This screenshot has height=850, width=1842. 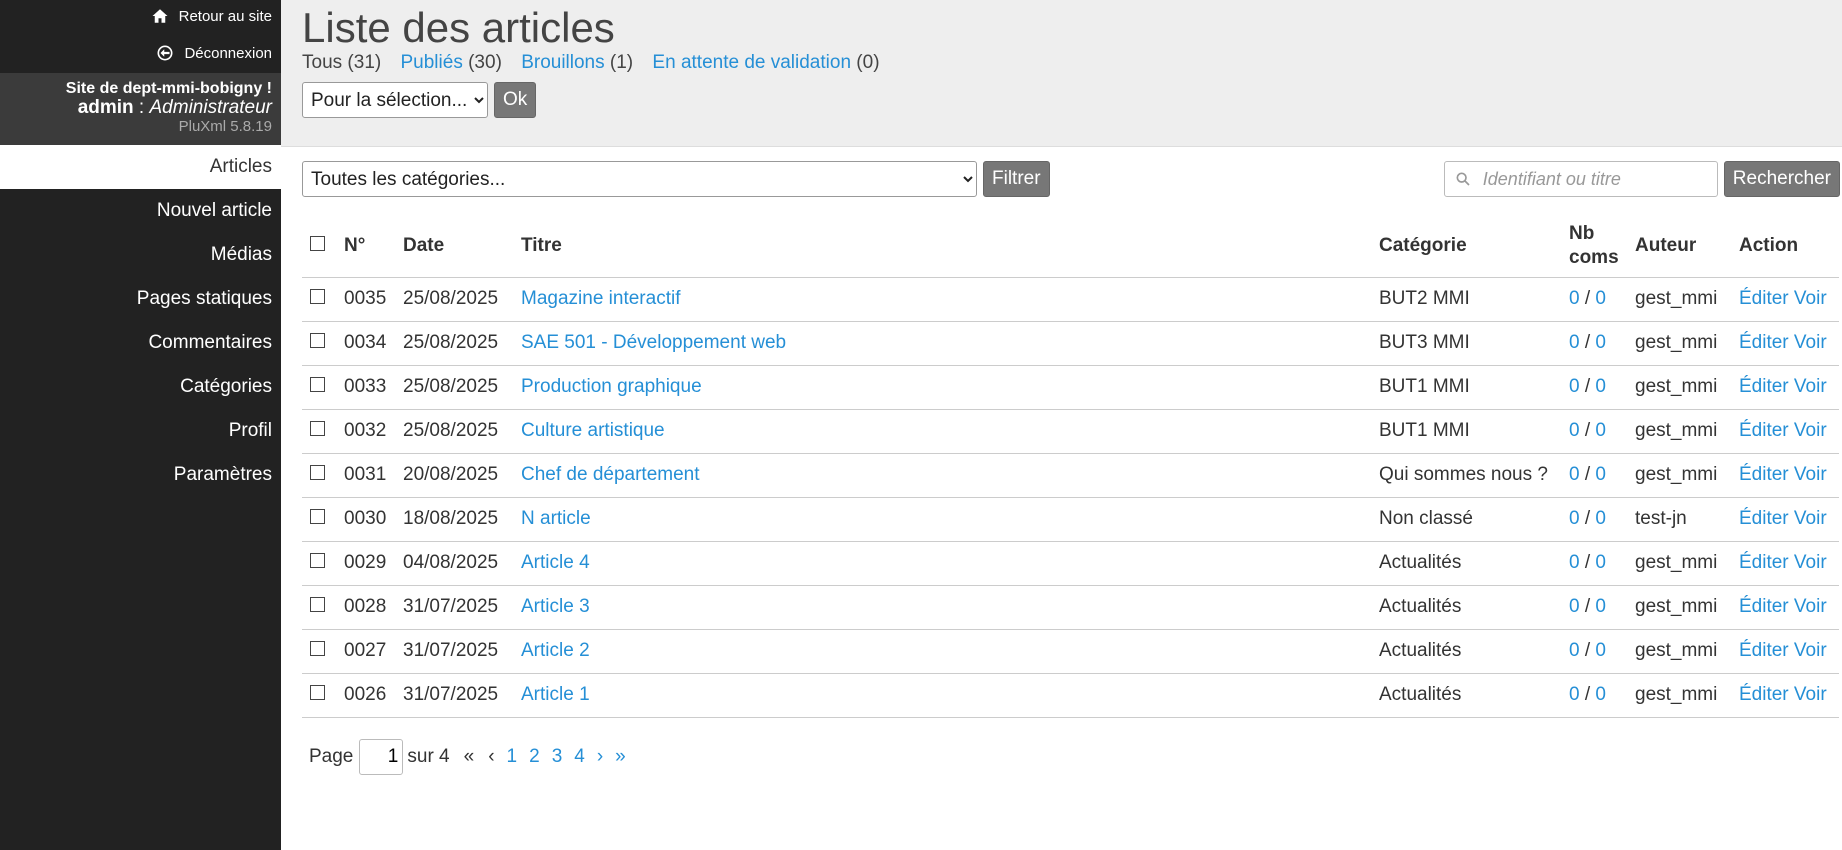 What do you see at coordinates (140, 211) in the screenshot?
I see `sidebar-item-new-article: Nouvel article` at bounding box center [140, 211].